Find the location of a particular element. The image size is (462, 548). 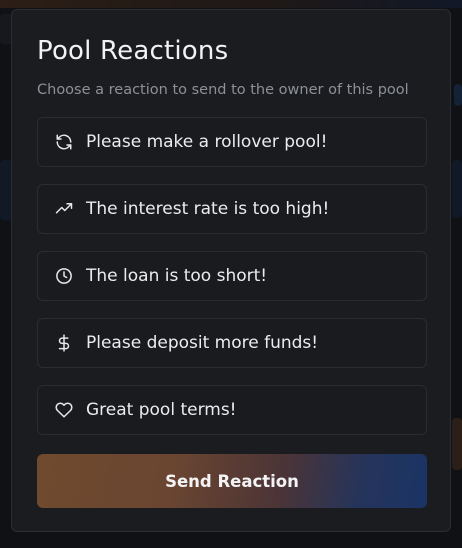

reaction-label: Please make a rollover pool! is located at coordinates (207, 142).